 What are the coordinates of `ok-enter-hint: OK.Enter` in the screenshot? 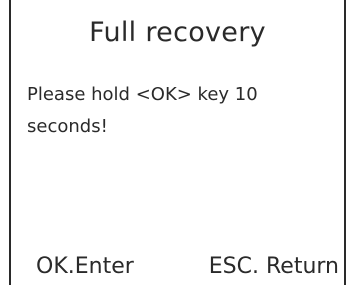 It's located at (85, 266).